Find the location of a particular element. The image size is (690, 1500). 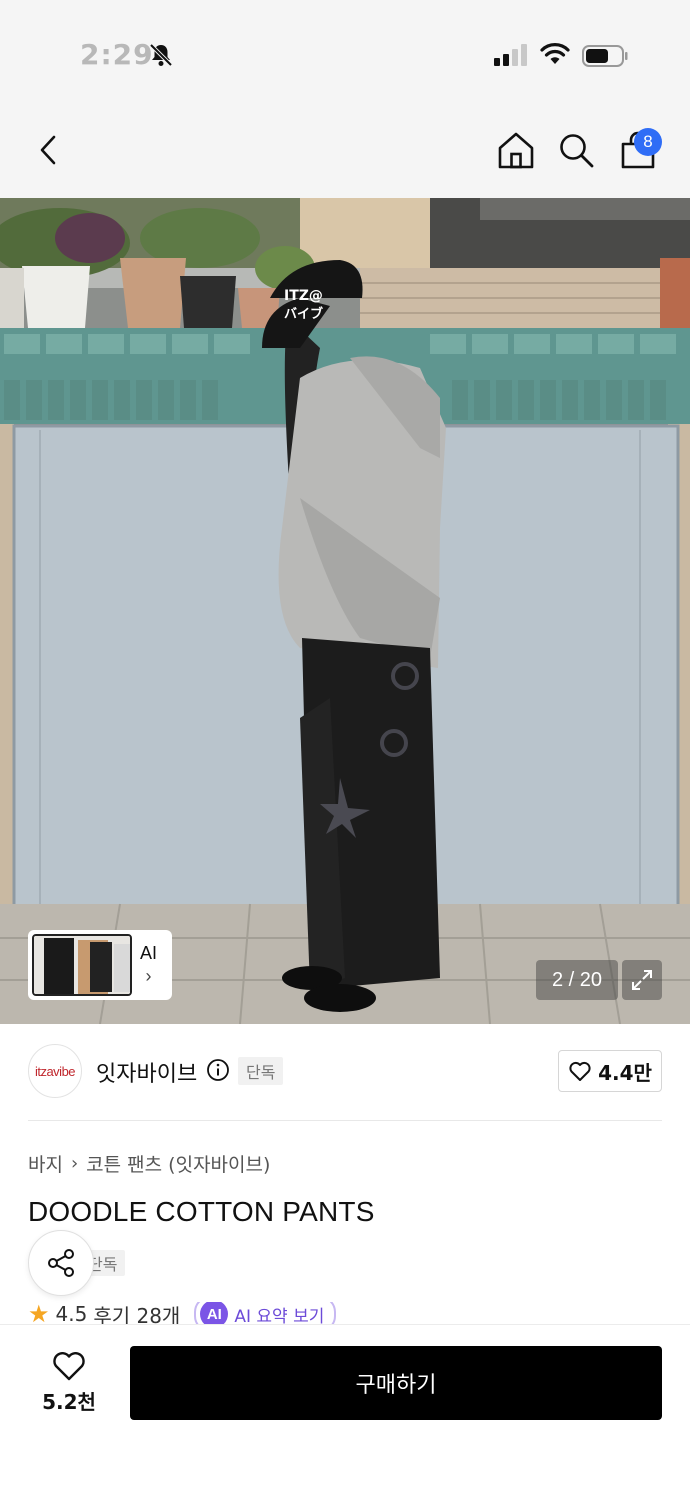

exclusive-tag: 단독 is located at coordinates (261, 1071).